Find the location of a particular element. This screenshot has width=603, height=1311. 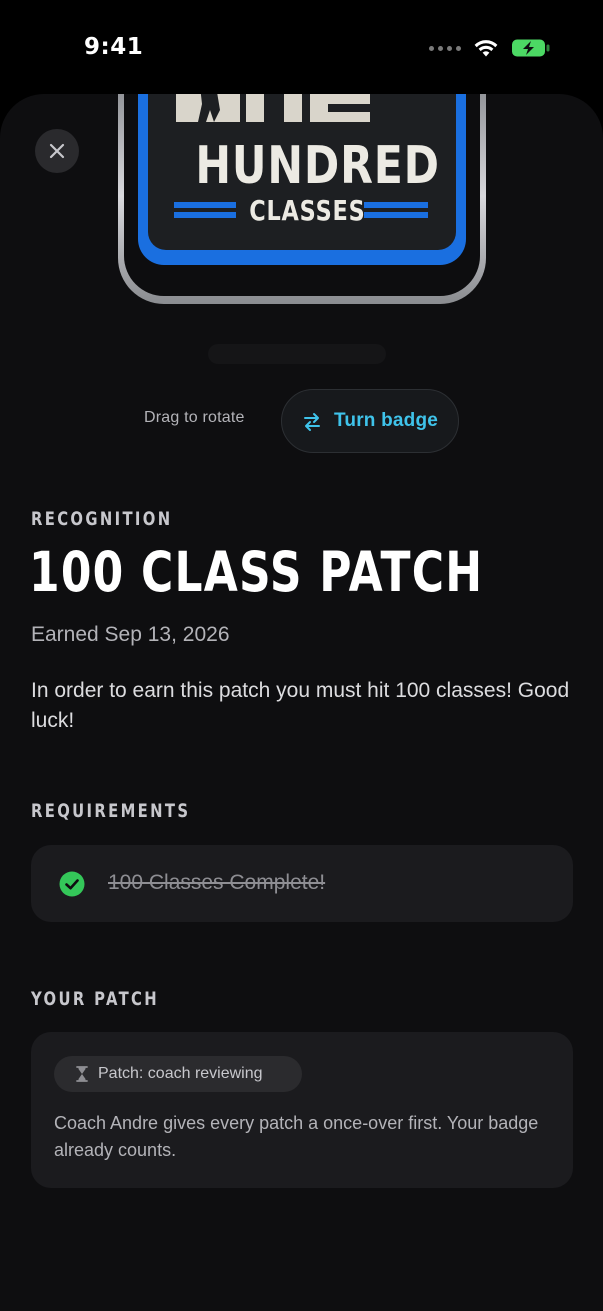

requirements-heading: REQUIREMENTS is located at coordinates (111, 811).